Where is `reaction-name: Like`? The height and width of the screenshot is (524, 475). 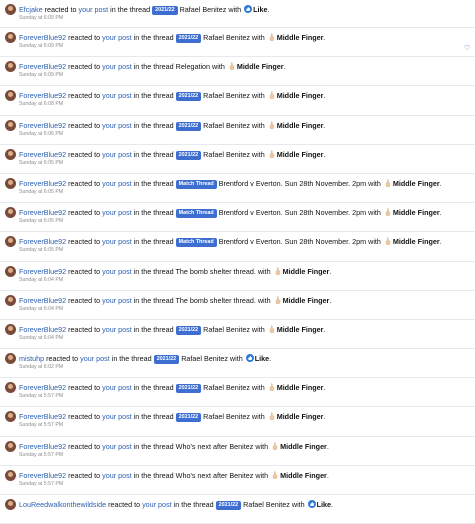 reaction-name: Like is located at coordinates (260, 9).